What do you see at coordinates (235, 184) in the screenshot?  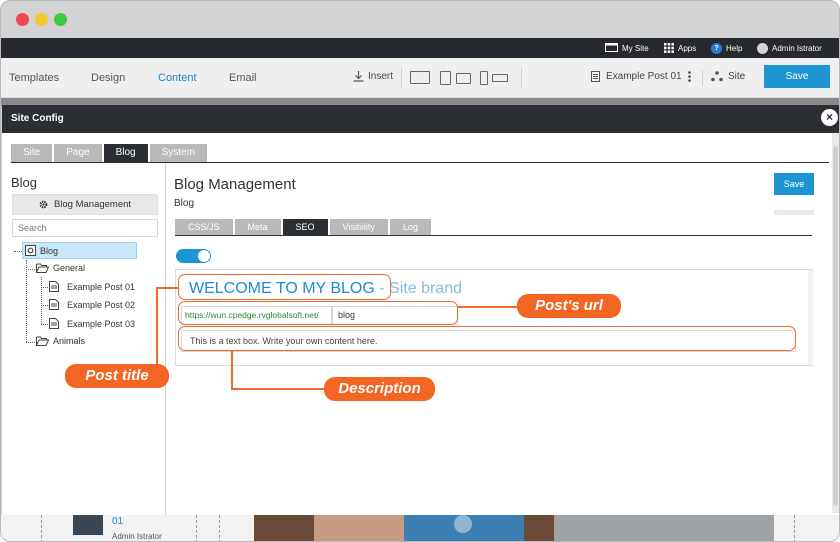 I see `page-title: Blog Management` at bounding box center [235, 184].